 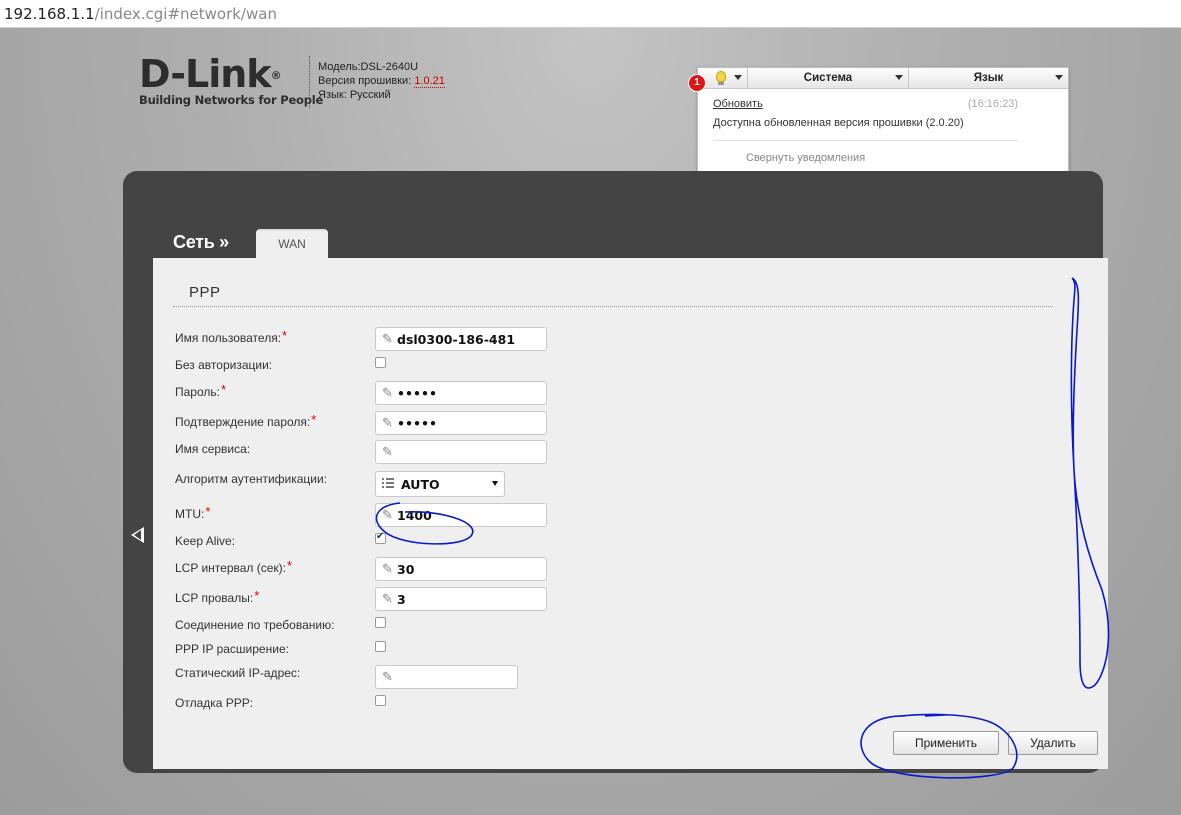 I want to click on noauth-label: Без авторизации:, so click(x=224, y=365).